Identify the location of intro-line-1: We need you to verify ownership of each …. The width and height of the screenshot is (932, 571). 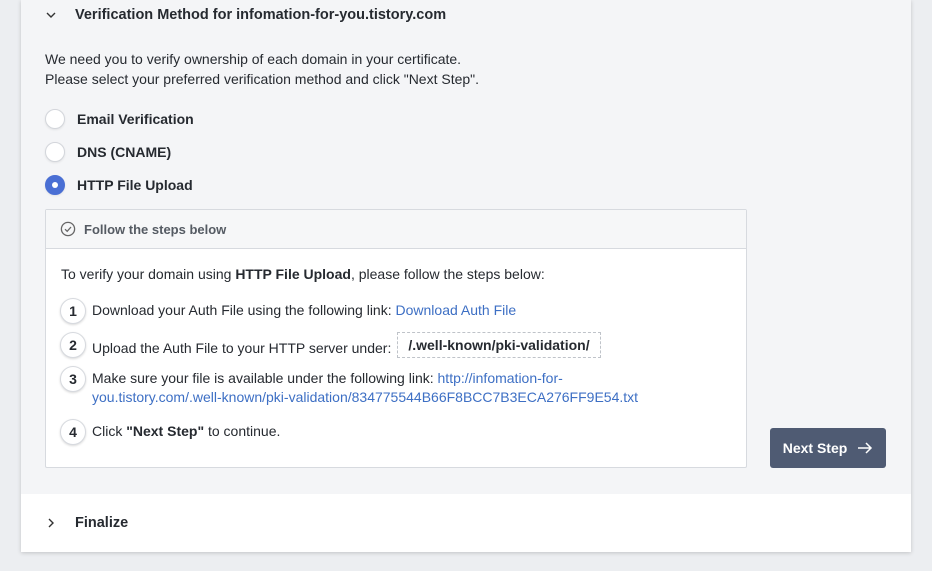
(253, 59).